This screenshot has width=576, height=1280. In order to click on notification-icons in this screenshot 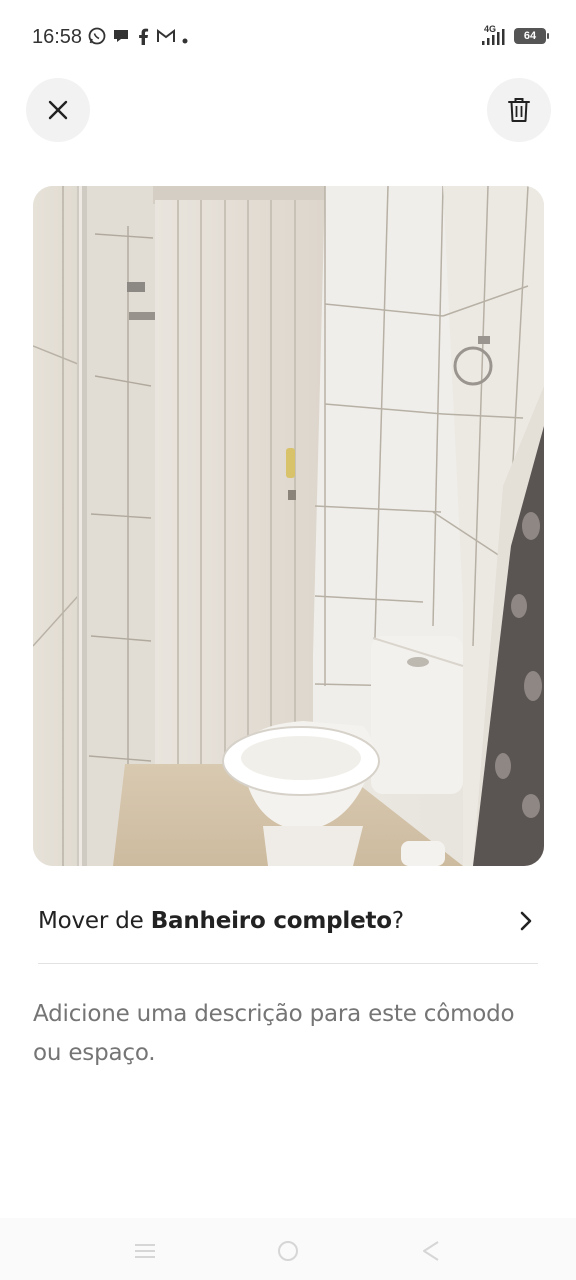, I will do `click(138, 38)`.